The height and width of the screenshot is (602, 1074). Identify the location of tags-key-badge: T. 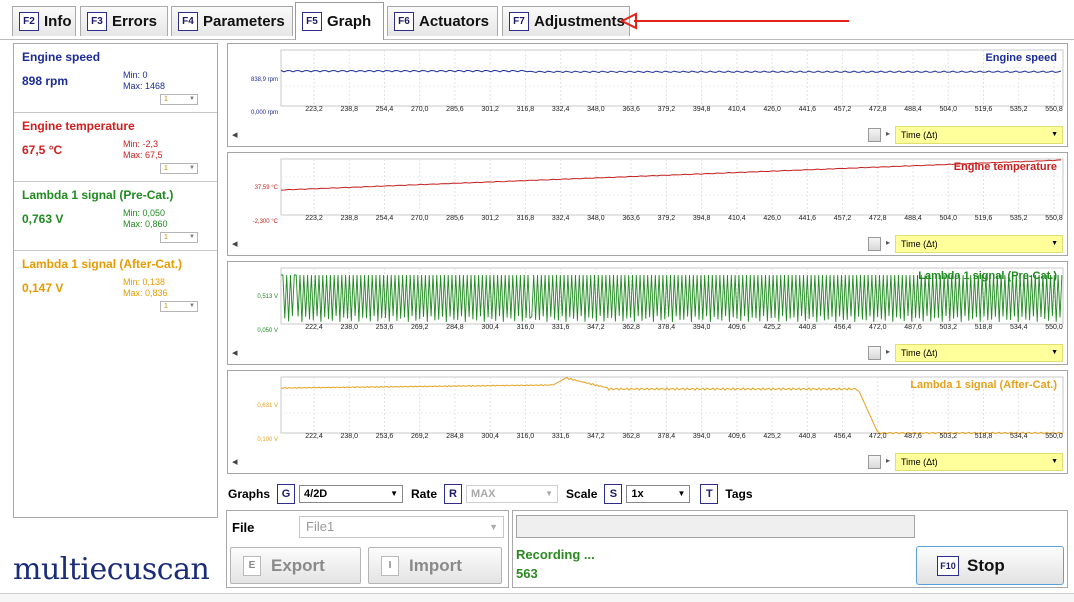
(709, 494).